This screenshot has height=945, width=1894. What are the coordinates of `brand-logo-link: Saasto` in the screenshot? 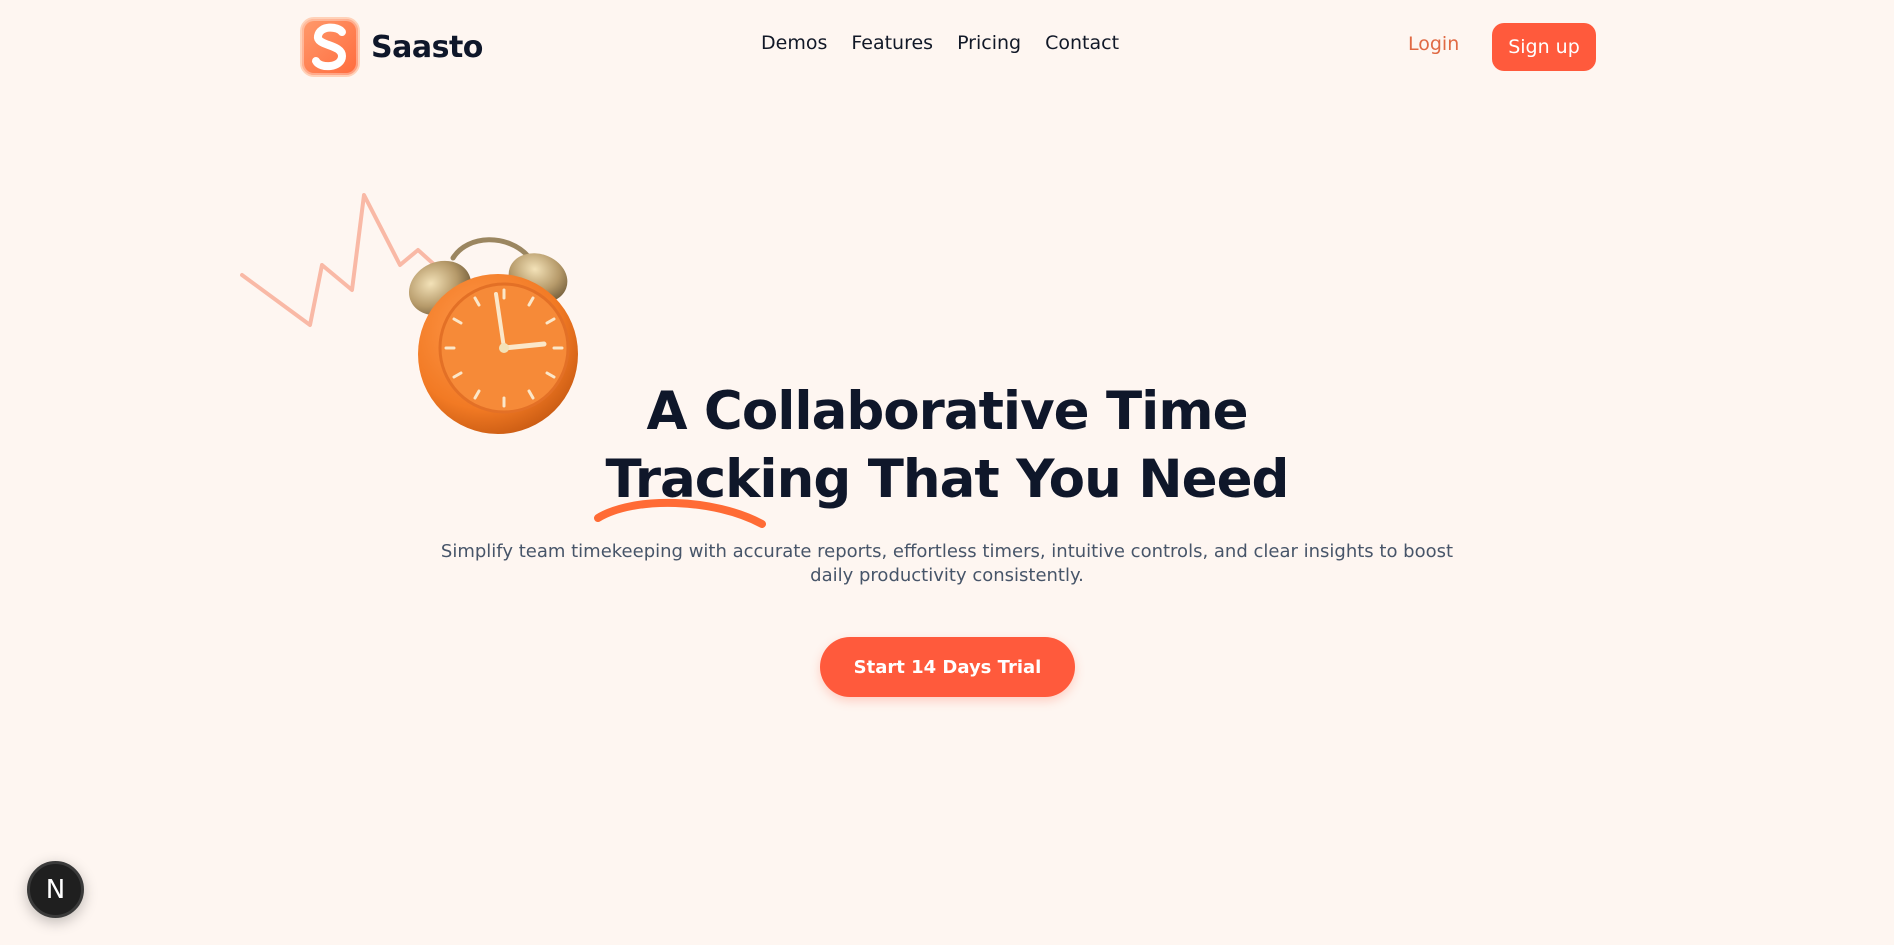 It's located at (391, 47).